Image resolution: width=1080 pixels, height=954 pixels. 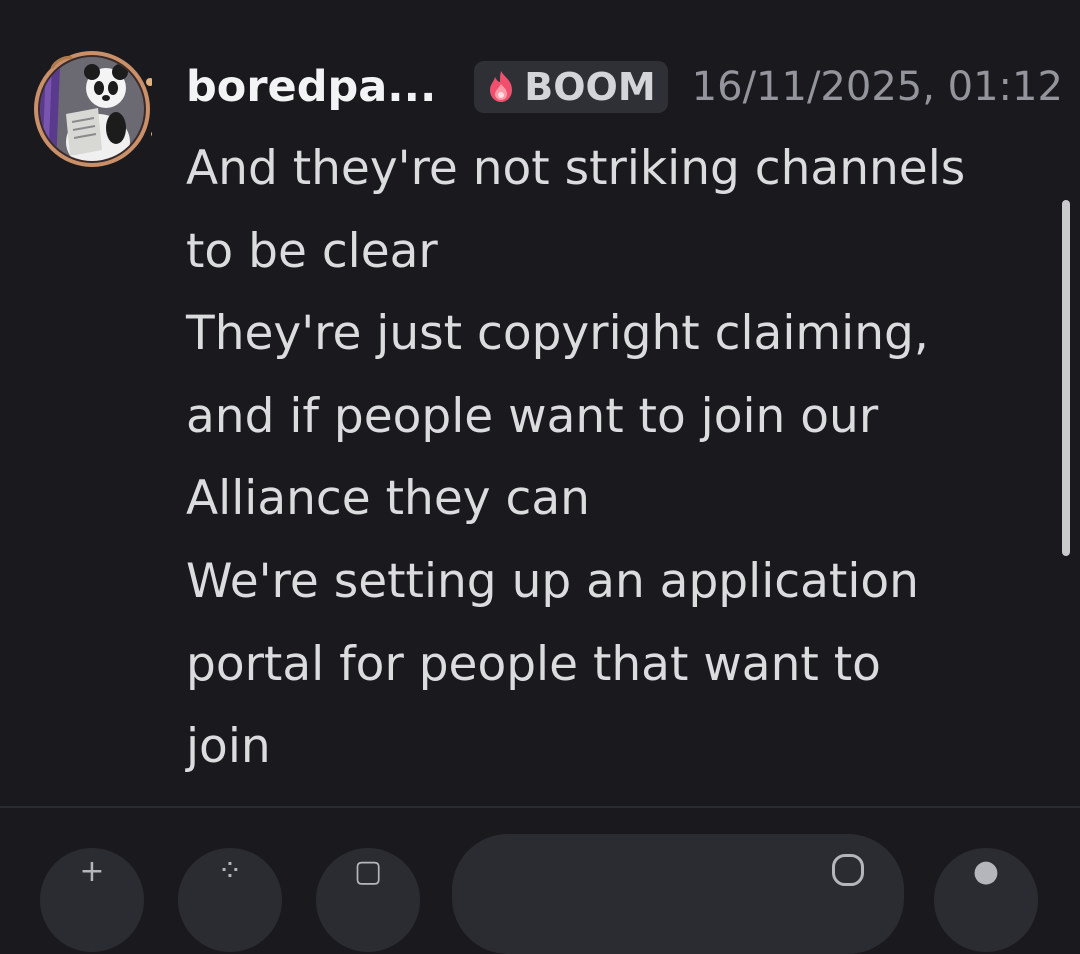 What do you see at coordinates (312, 251) in the screenshot?
I see `message-line: to be clear` at bounding box center [312, 251].